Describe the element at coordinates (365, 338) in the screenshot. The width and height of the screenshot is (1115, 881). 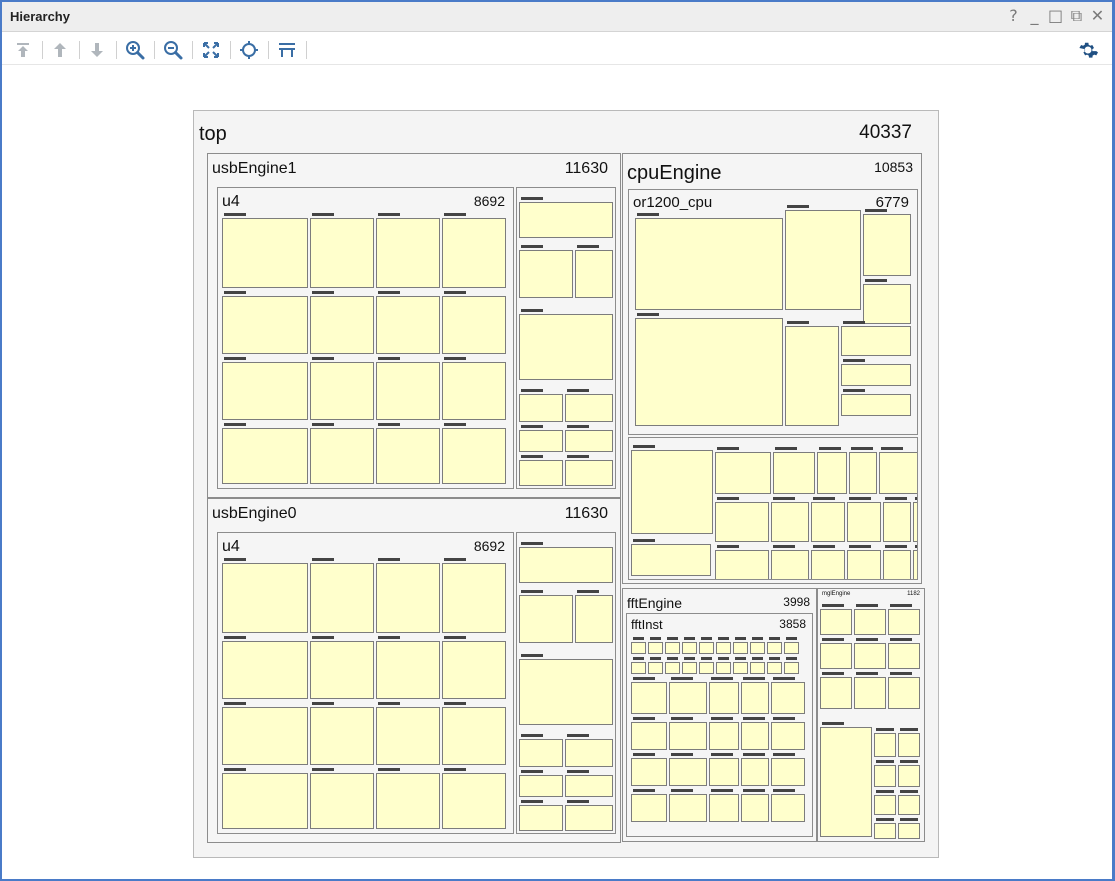
I see `node-usbEngine1-u4: u4 8692` at that location.